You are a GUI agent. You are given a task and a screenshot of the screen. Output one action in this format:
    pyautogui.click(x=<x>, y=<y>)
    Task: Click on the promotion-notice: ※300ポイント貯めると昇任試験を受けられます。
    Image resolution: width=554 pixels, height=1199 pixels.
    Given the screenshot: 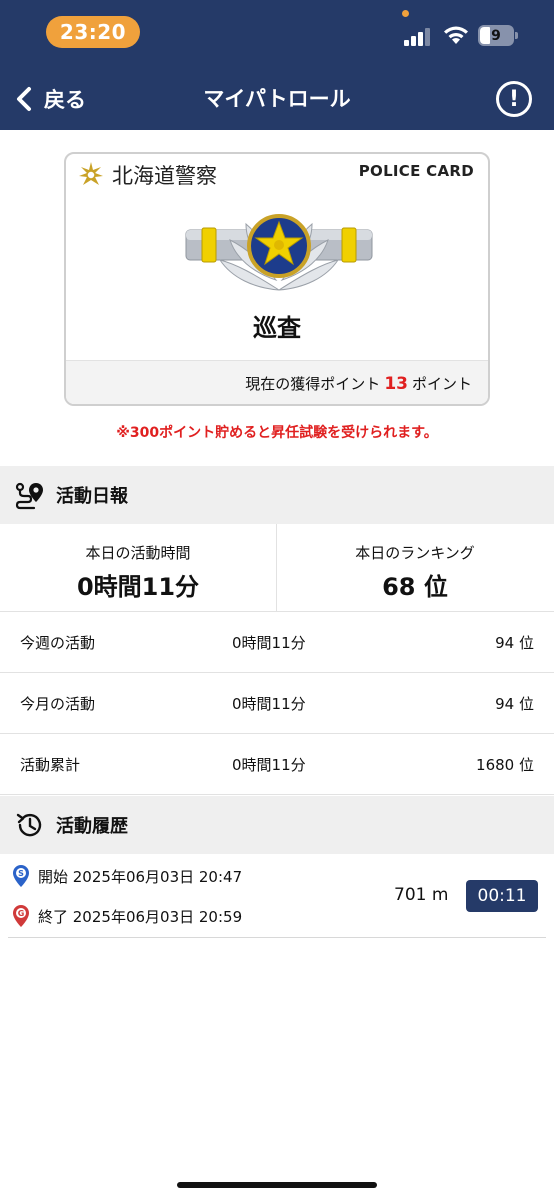 What is the action you would take?
    pyautogui.click(x=277, y=433)
    